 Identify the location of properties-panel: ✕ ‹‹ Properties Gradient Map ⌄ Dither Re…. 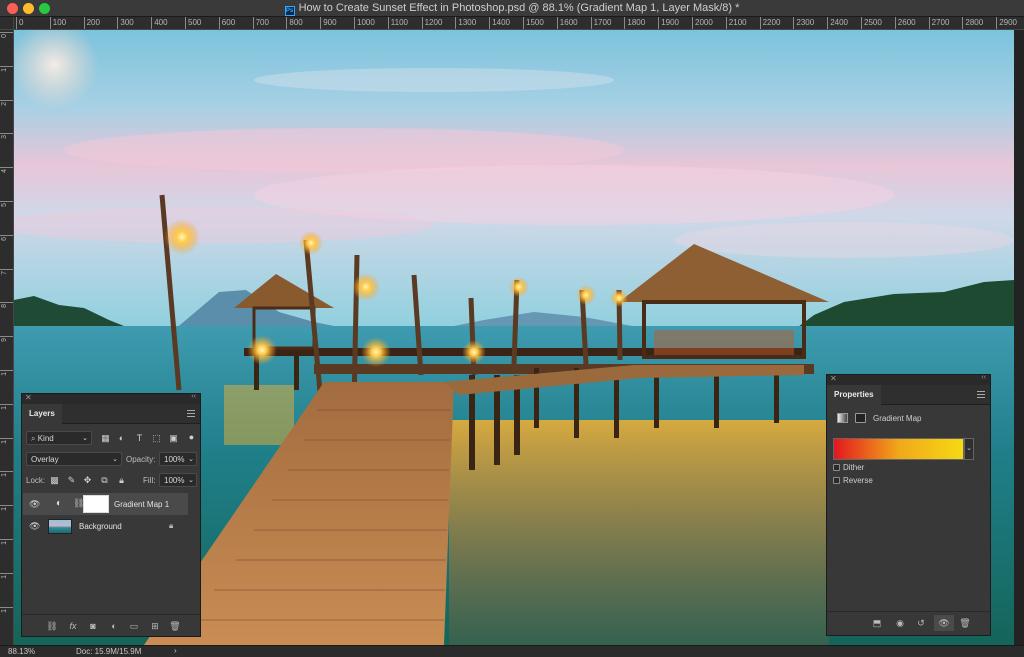
(908, 505).